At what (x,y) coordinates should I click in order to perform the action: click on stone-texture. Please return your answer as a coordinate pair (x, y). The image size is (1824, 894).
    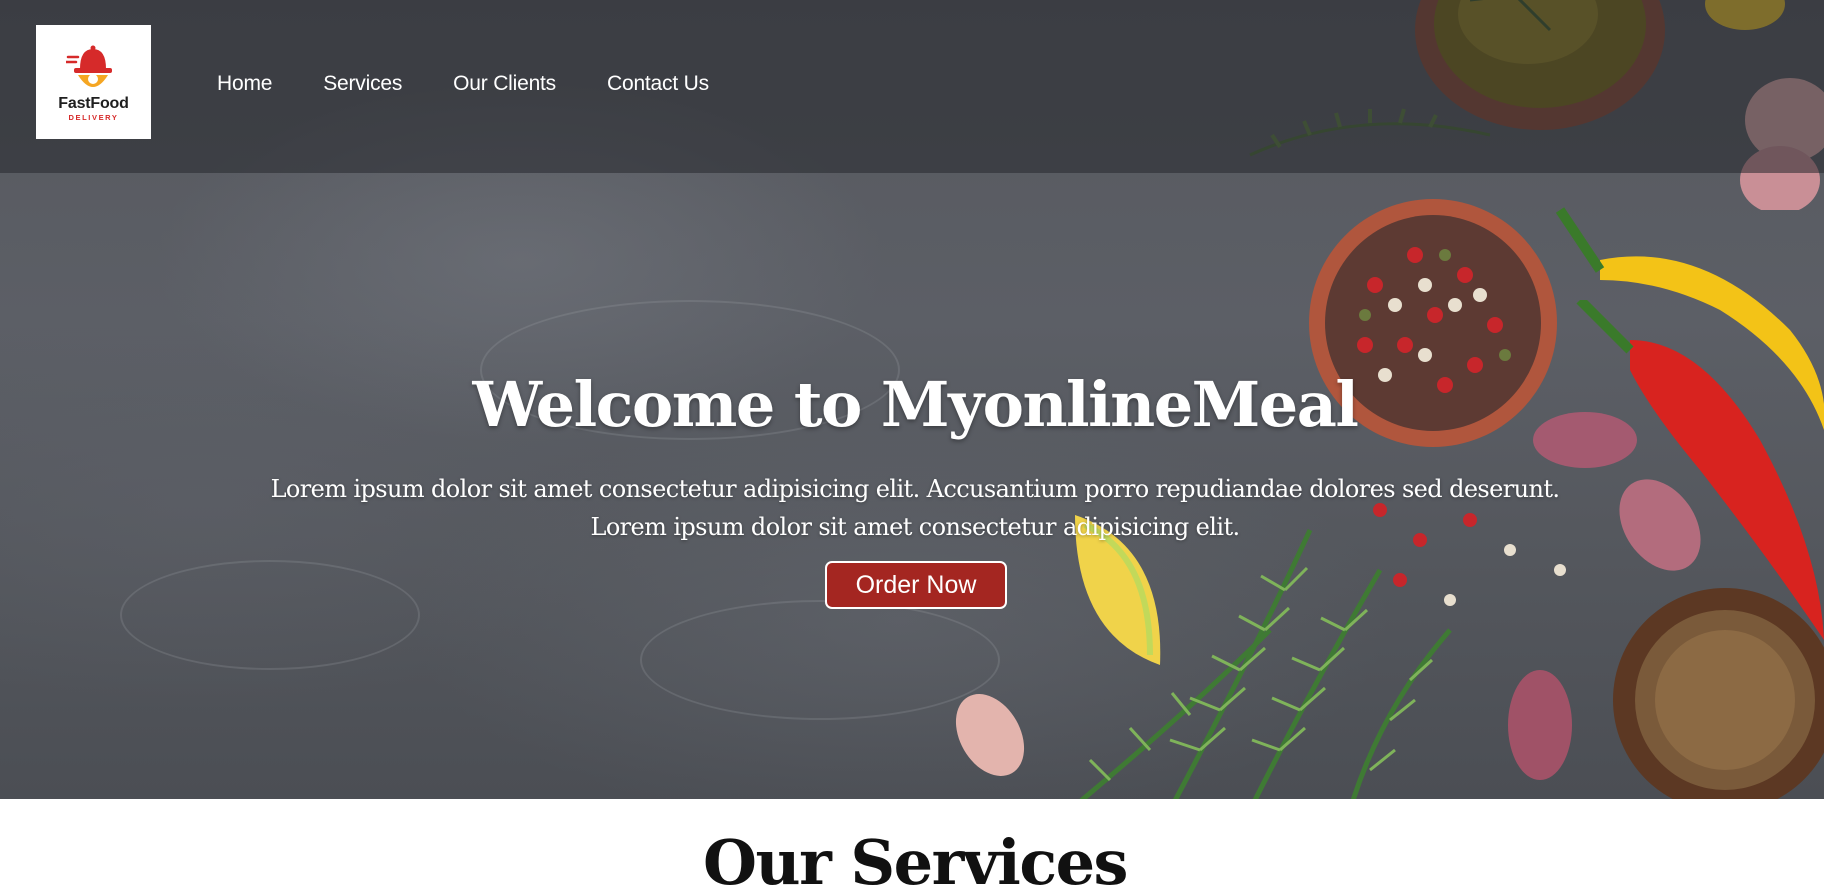
    Looking at the image, I should click on (270, 615).